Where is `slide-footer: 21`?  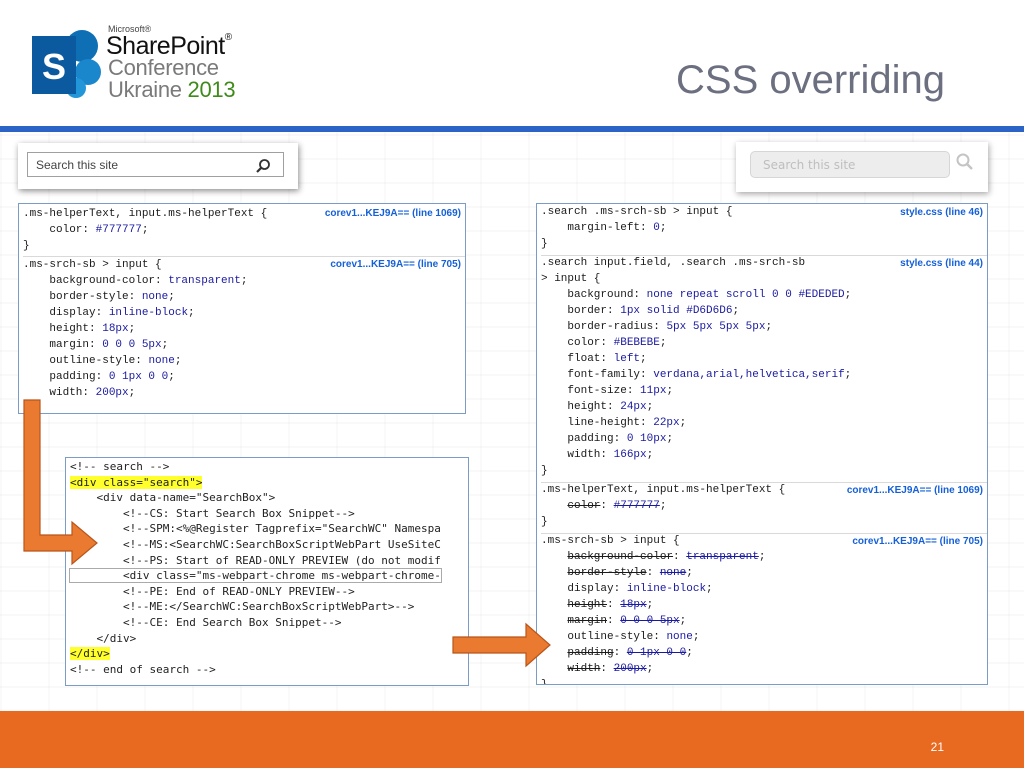 slide-footer: 21 is located at coordinates (512, 739).